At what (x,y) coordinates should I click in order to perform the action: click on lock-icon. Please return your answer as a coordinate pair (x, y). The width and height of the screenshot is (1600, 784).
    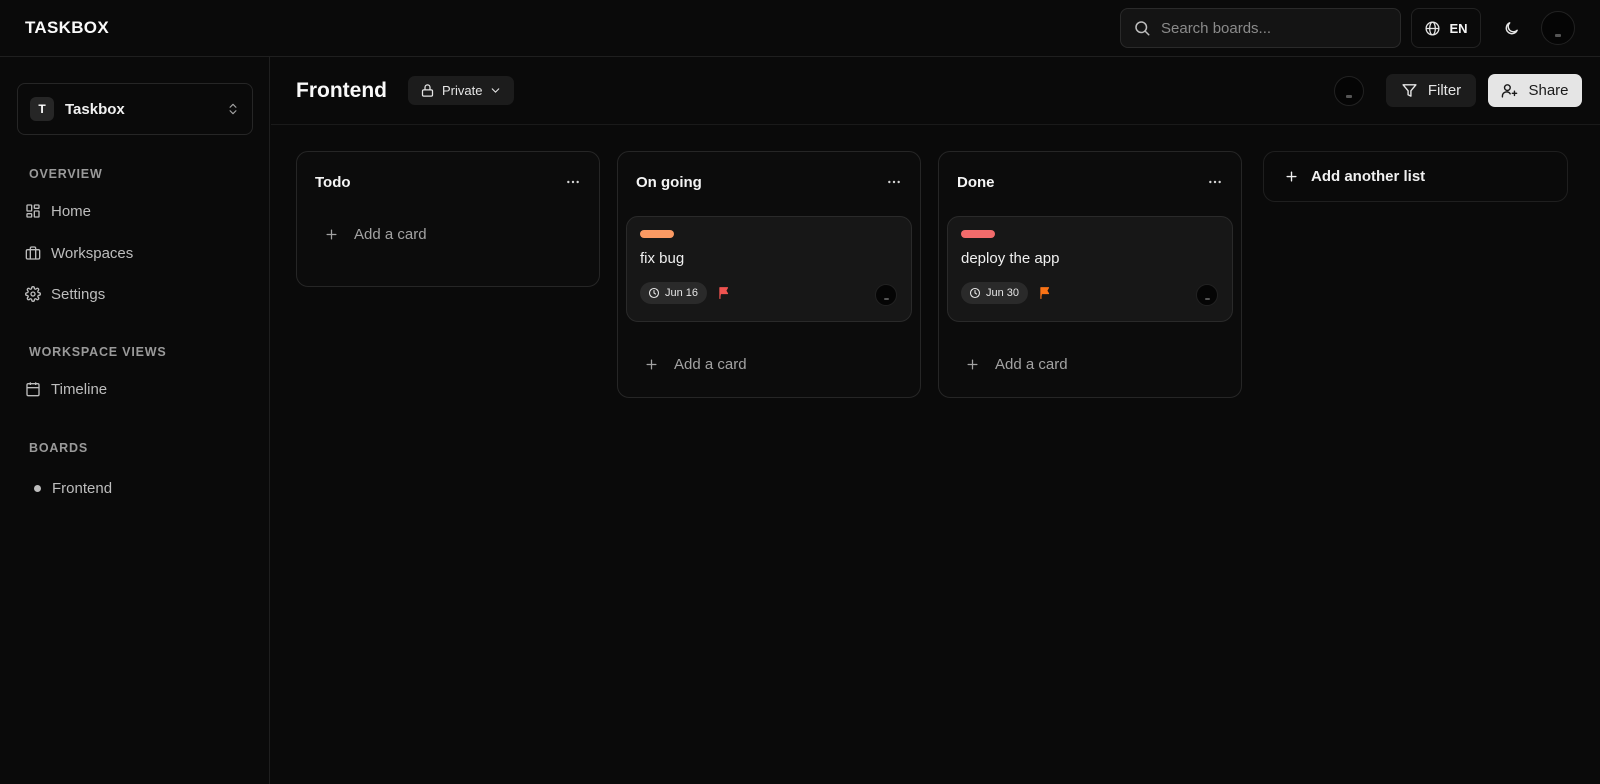
    Looking at the image, I should click on (427, 90).